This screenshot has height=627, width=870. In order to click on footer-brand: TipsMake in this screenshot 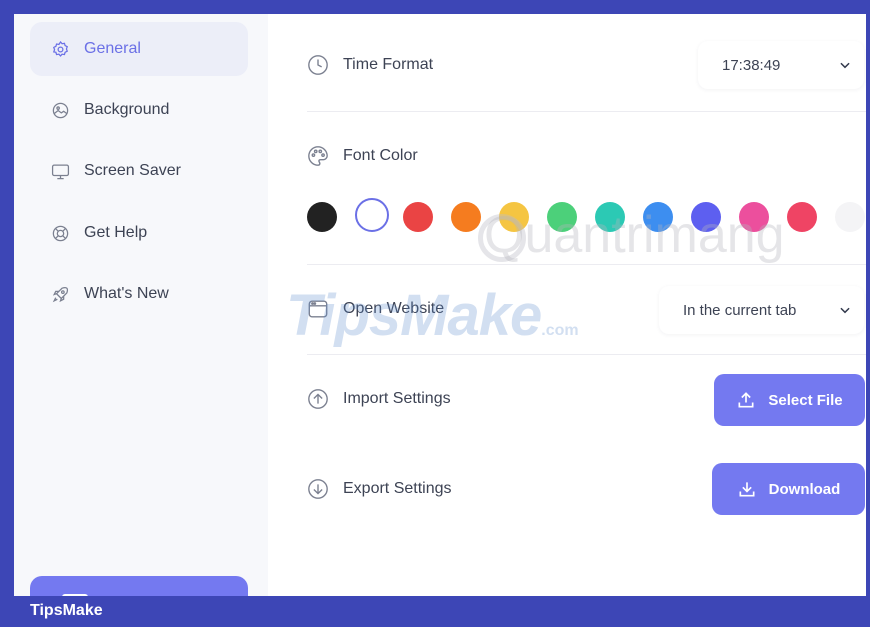, I will do `click(66, 610)`.